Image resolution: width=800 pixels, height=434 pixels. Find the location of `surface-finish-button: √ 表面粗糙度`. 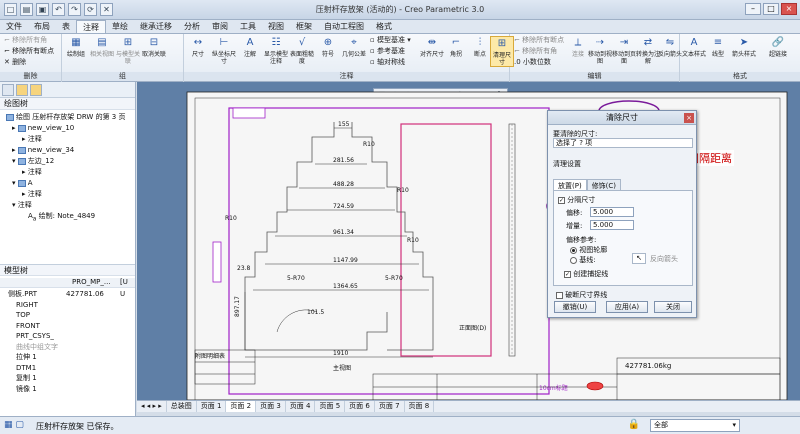

surface-finish-button: √ 表面粗糙度 is located at coordinates (302, 50).